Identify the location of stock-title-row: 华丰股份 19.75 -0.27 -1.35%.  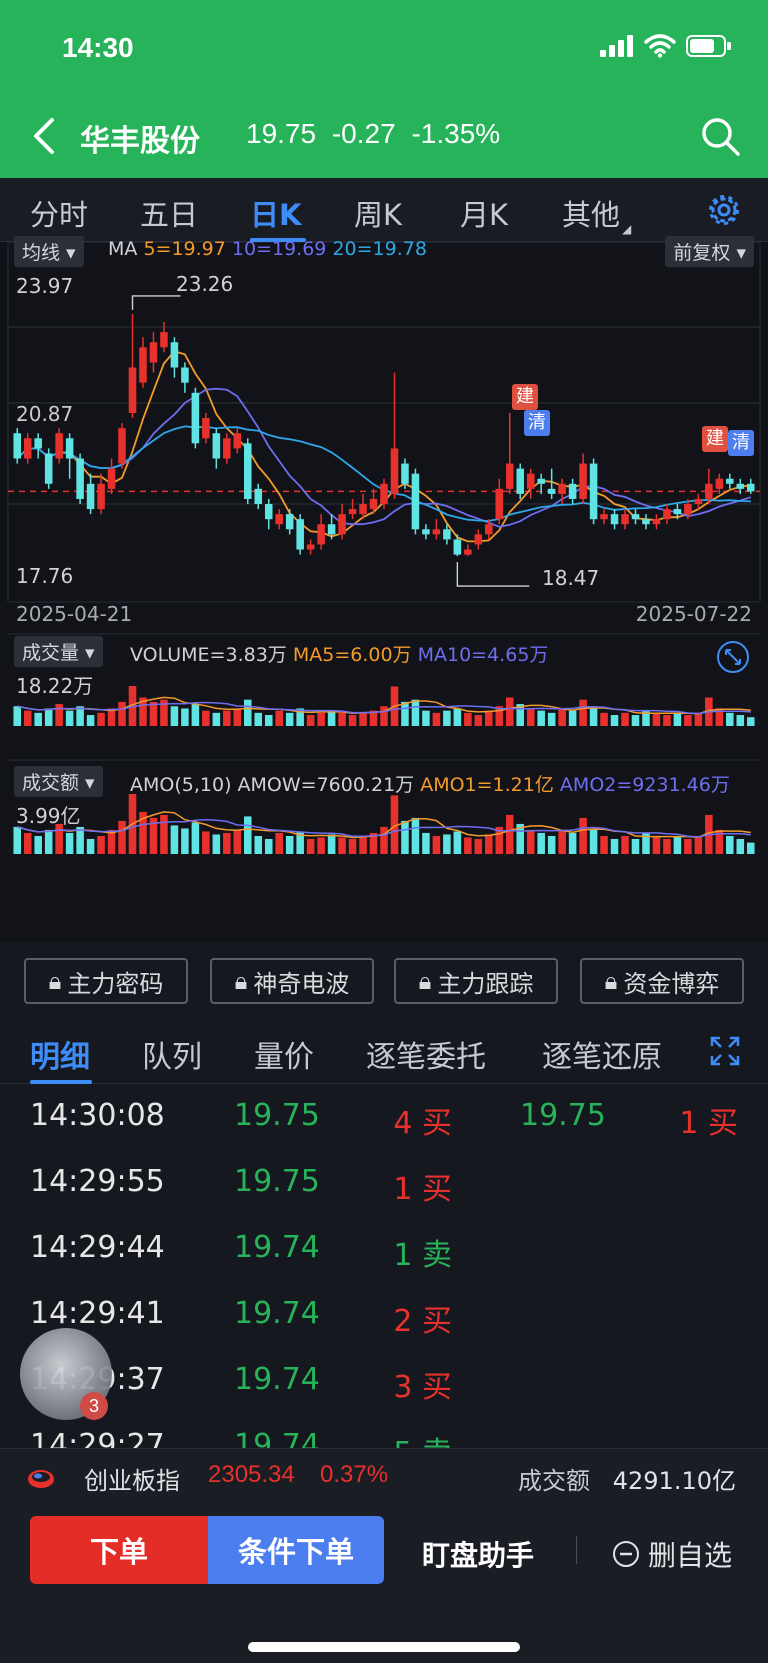
(384, 136).